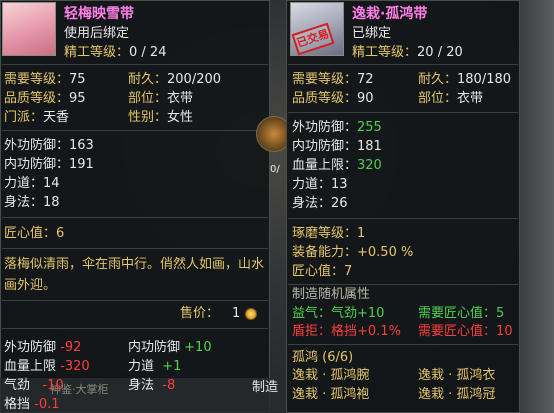  What do you see at coordinates (45, 98) in the screenshot?
I see `quality-left: 品质等级：95` at bounding box center [45, 98].